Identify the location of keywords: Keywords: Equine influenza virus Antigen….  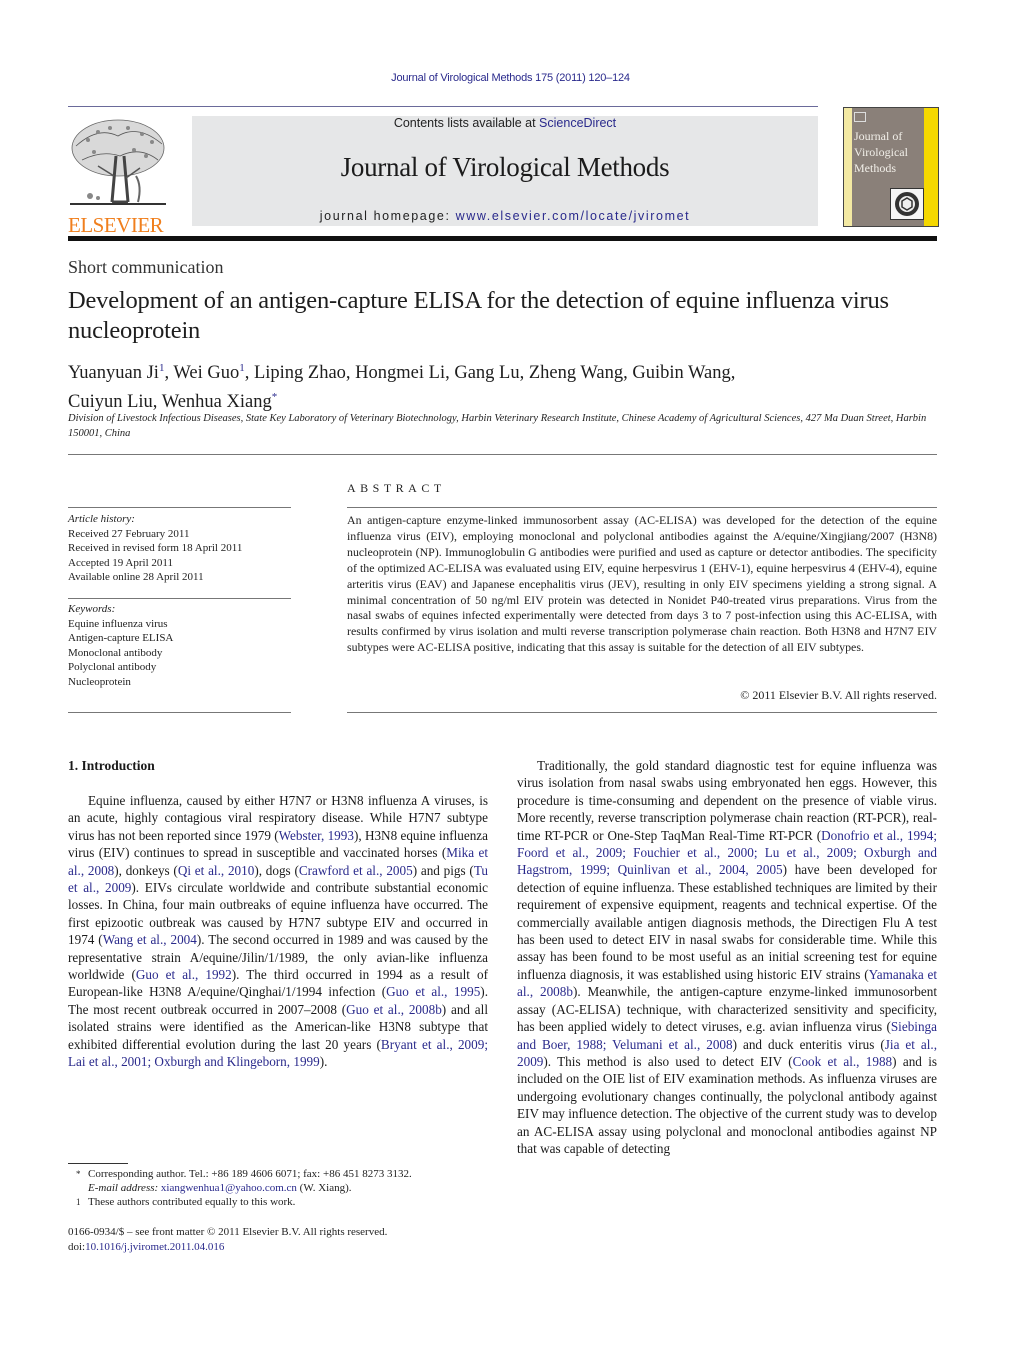
(179, 645).